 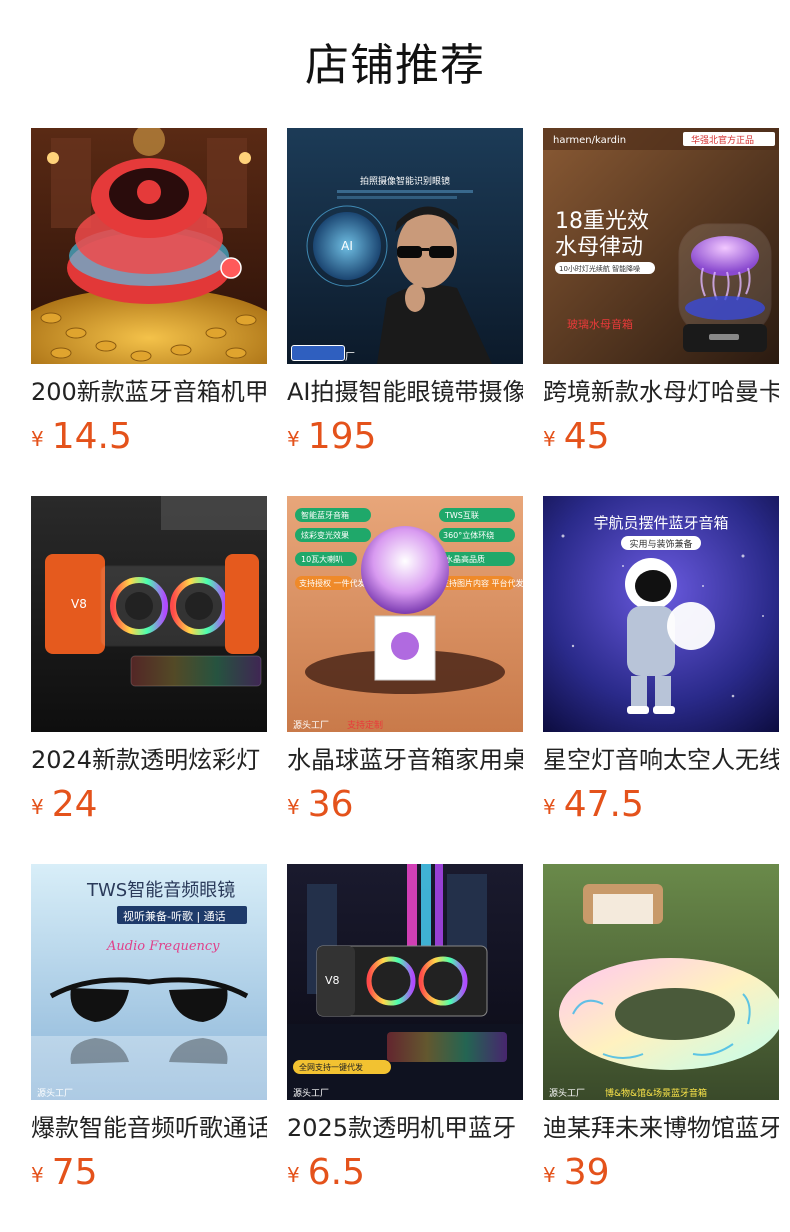 I want to click on price-value: 6.5, so click(x=336, y=1172).